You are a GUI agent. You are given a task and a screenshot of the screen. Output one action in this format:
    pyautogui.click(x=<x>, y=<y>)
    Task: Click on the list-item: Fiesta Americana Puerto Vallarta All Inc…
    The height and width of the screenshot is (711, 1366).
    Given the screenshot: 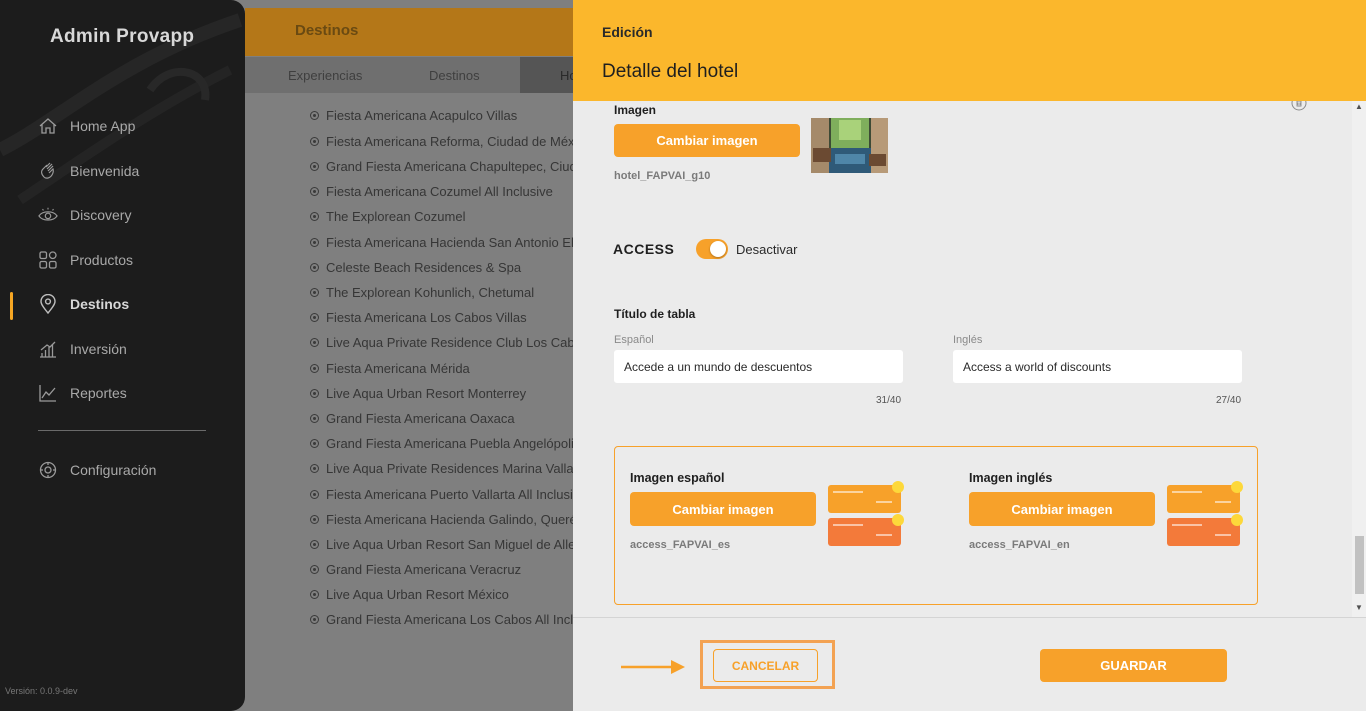 What is the action you would take?
    pyautogui.click(x=442, y=494)
    